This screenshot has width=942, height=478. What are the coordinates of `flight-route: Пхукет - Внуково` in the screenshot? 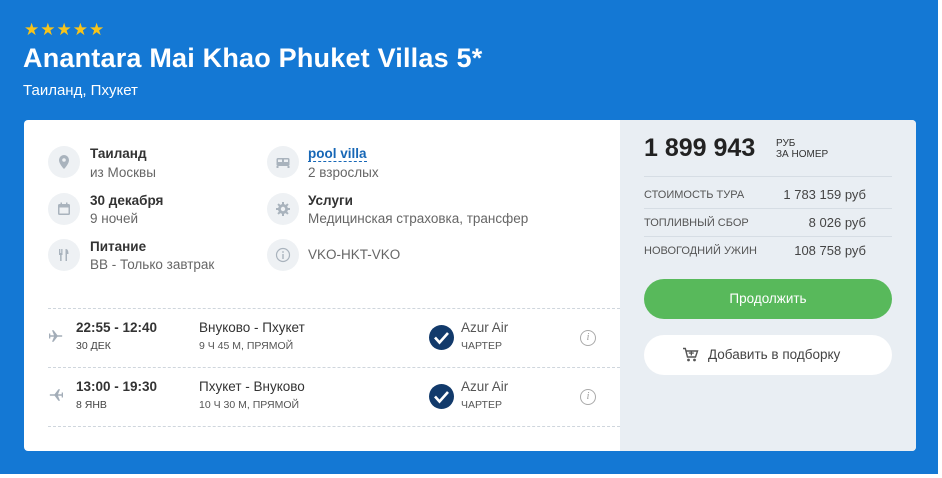 It's located at (252, 386).